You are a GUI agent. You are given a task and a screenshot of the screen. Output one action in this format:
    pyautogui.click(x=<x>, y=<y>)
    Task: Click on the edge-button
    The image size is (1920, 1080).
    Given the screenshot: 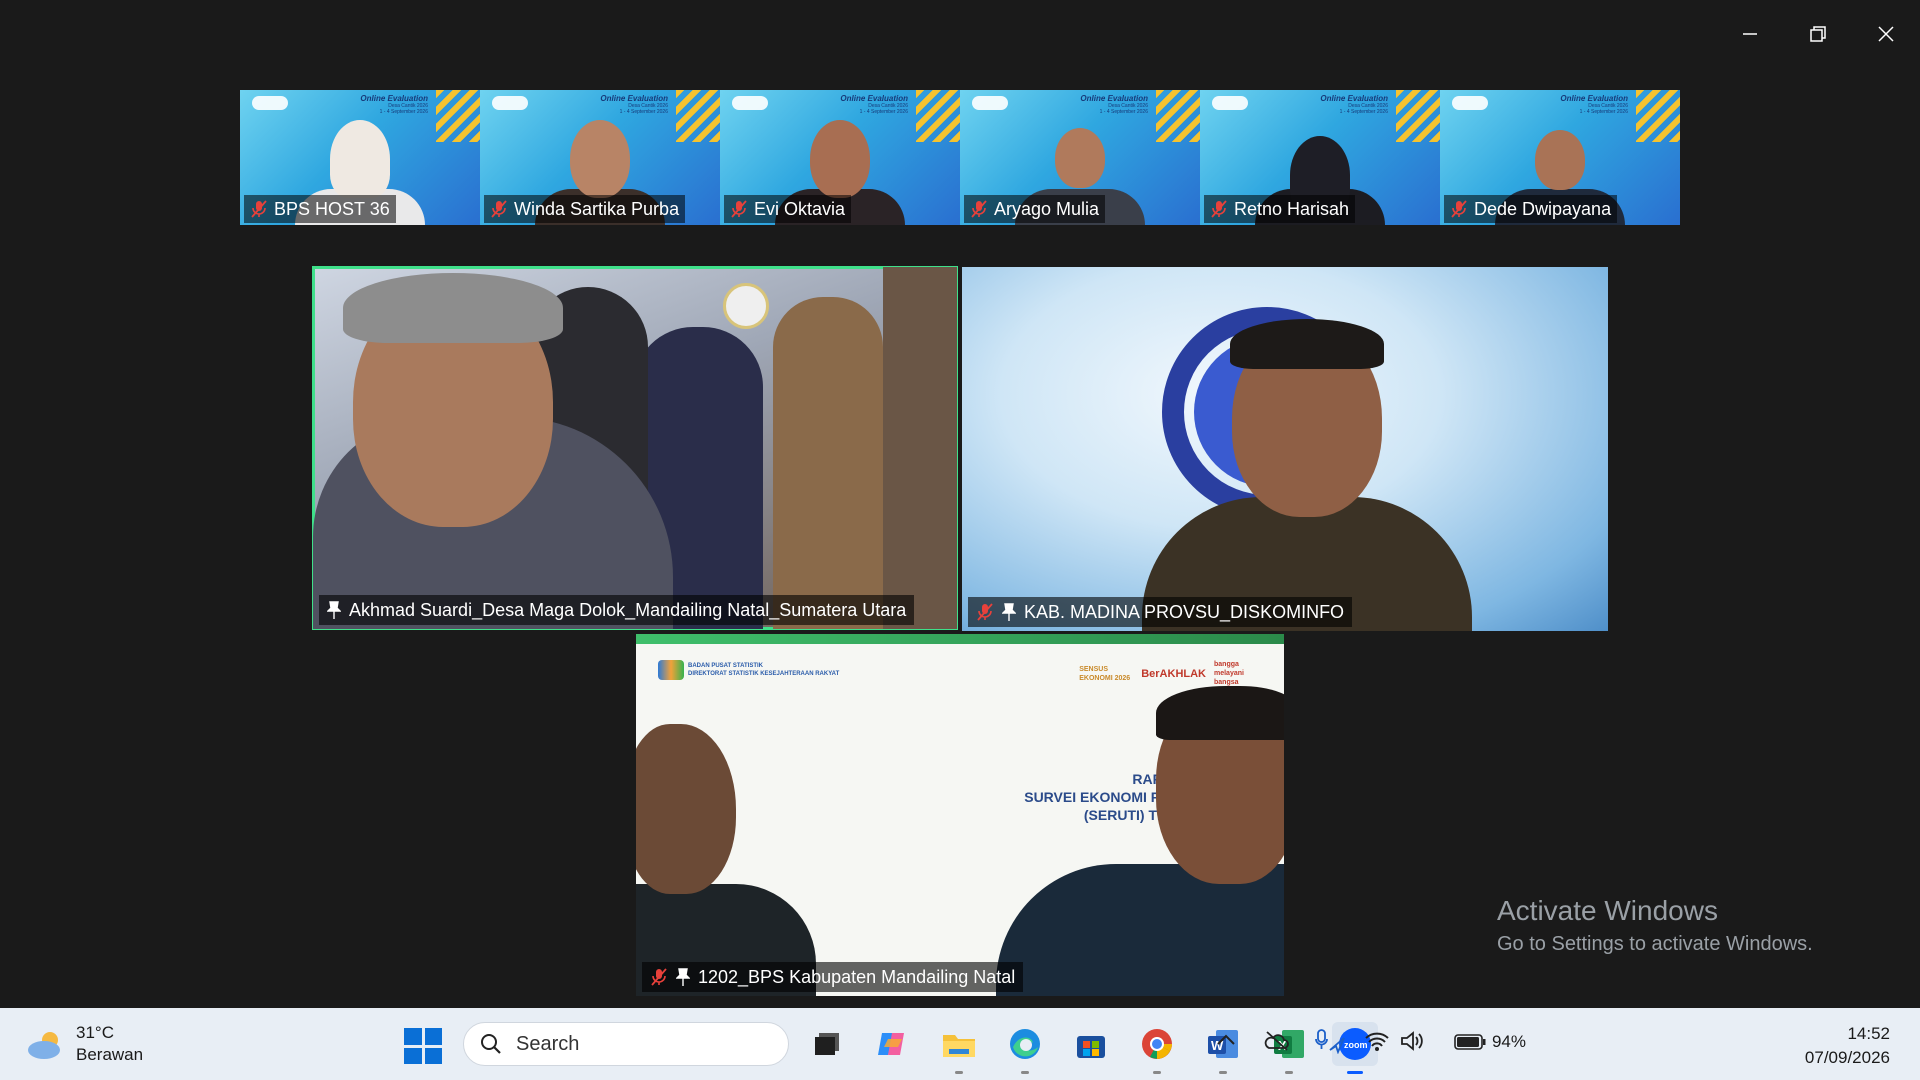 What is the action you would take?
    pyautogui.click(x=1025, y=1048)
    